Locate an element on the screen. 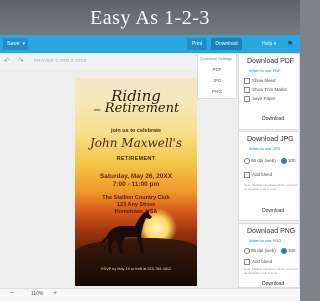  download-format-menu: Download Settings PDF JPG PNG is located at coordinates (217, 76).